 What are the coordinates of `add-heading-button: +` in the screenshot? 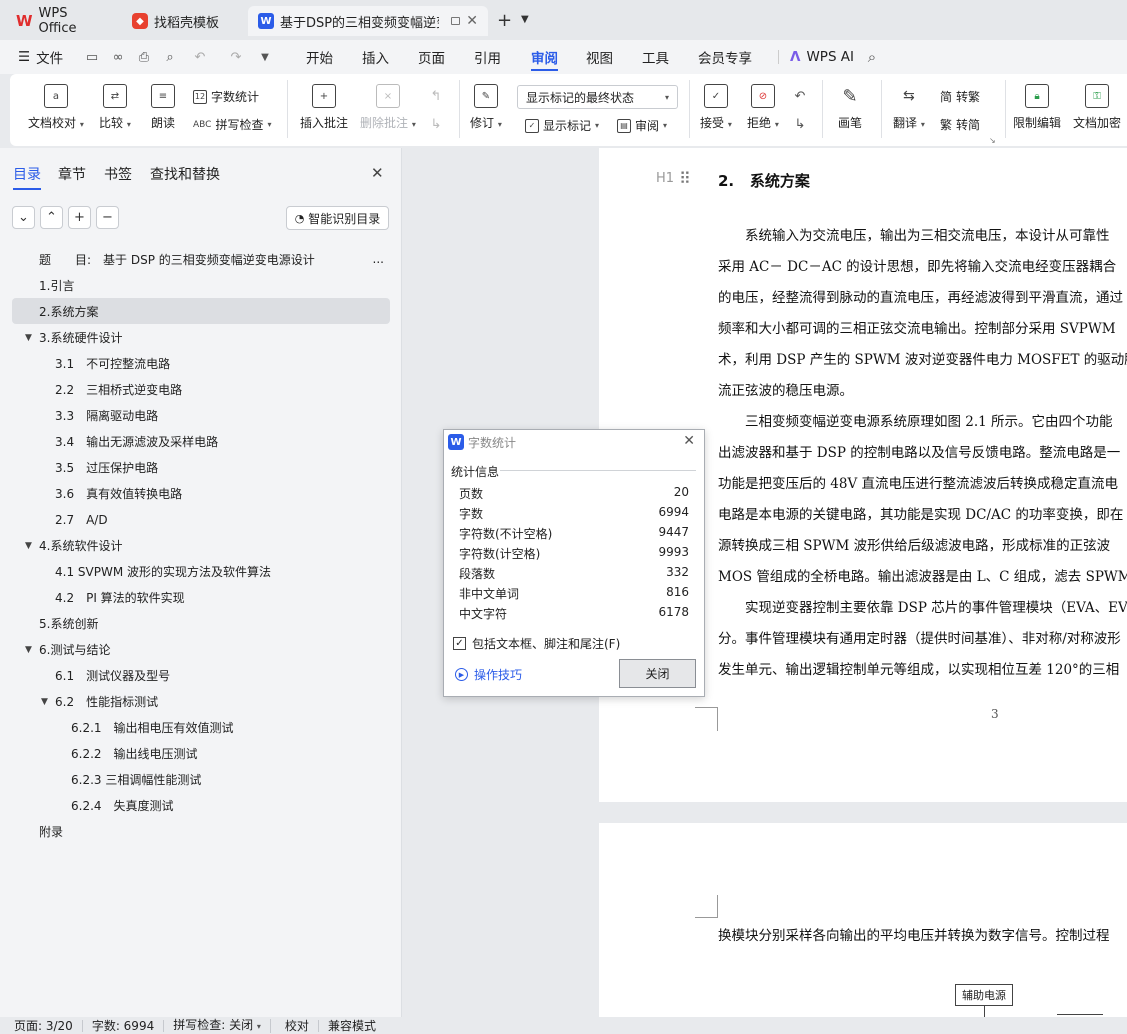 It's located at (79, 217).